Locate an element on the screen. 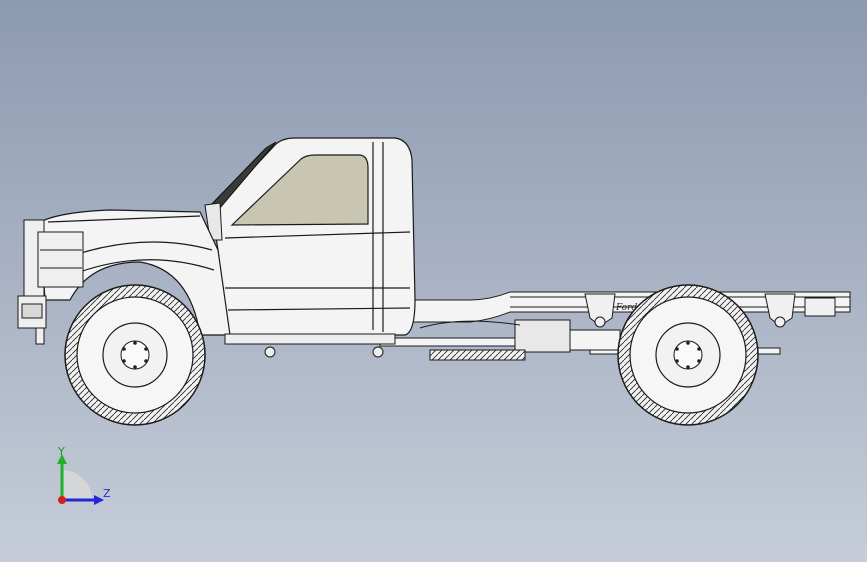 The width and height of the screenshot is (867, 562). x-axis-origin is located at coordinates (62, 500).